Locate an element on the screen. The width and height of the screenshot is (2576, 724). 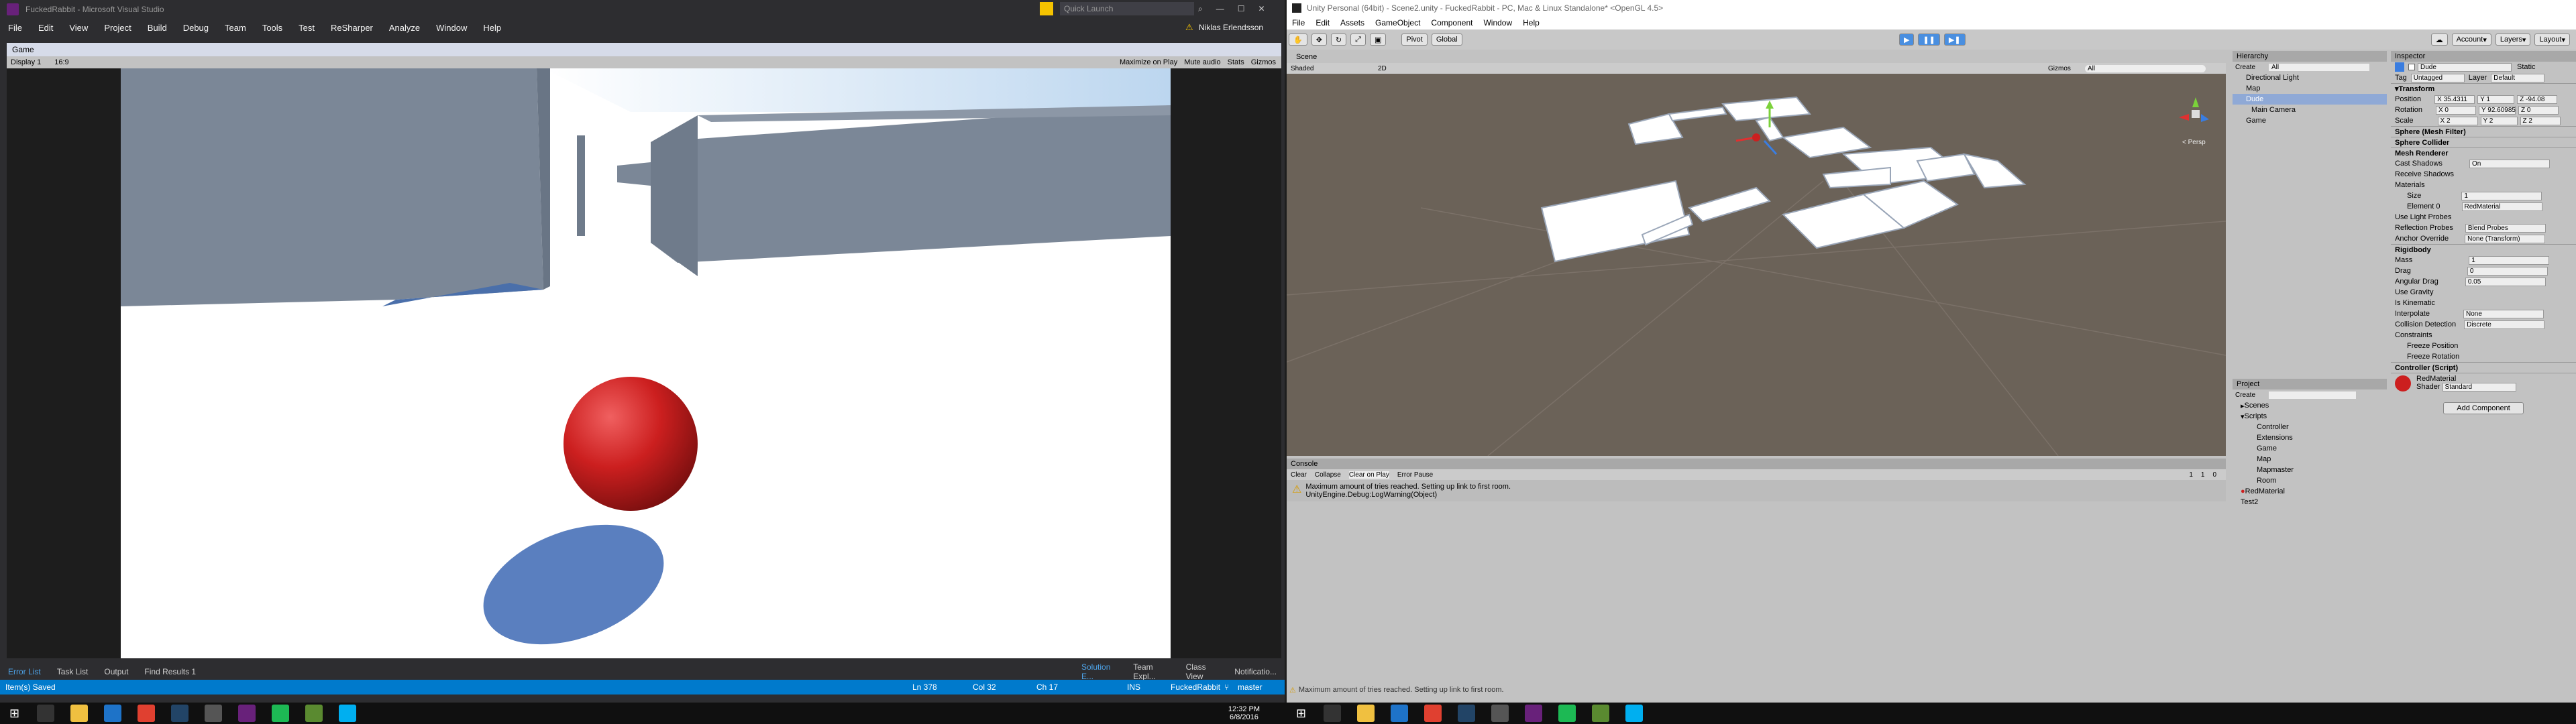
clock-date: 6/8/2016 is located at coordinates (1244, 717).